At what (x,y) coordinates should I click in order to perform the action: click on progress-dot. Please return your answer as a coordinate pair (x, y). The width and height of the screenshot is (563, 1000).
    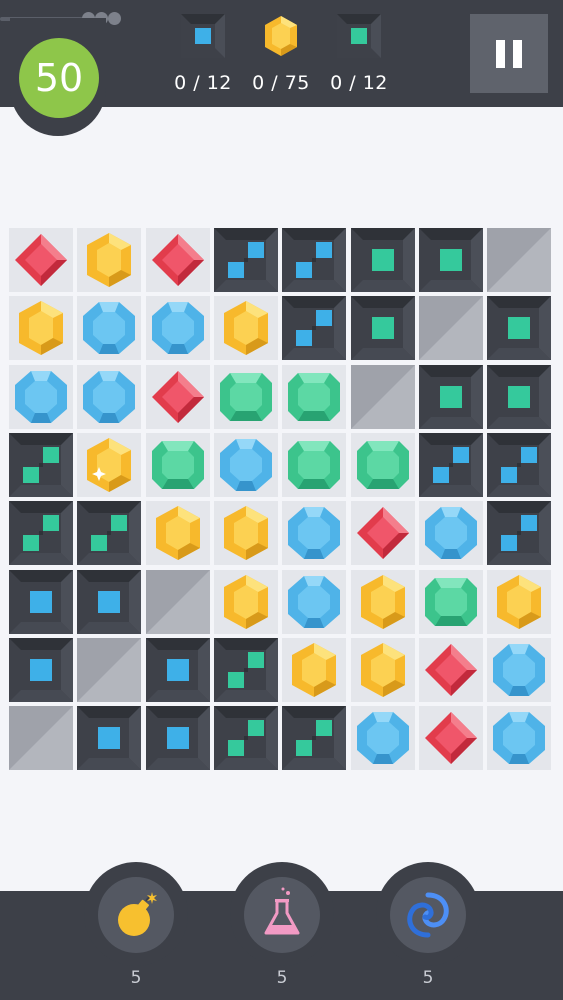
    Looking at the image, I should click on (114, 18).